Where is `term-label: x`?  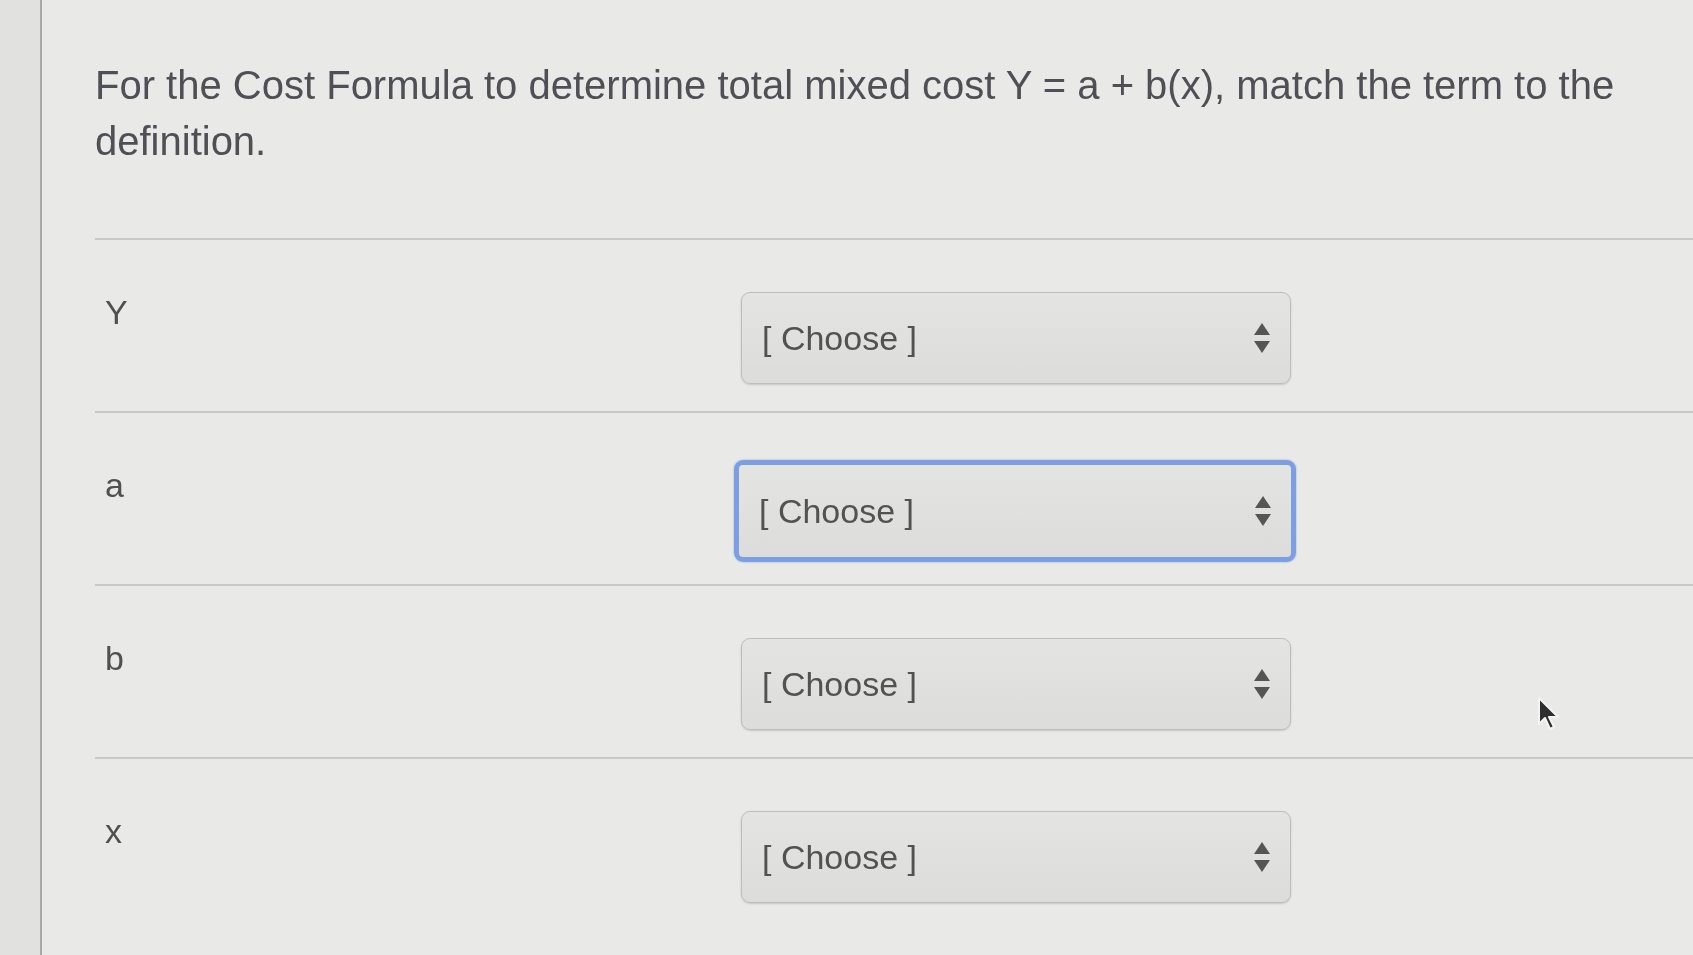
term-label: x is located at coordinates (113, 831).